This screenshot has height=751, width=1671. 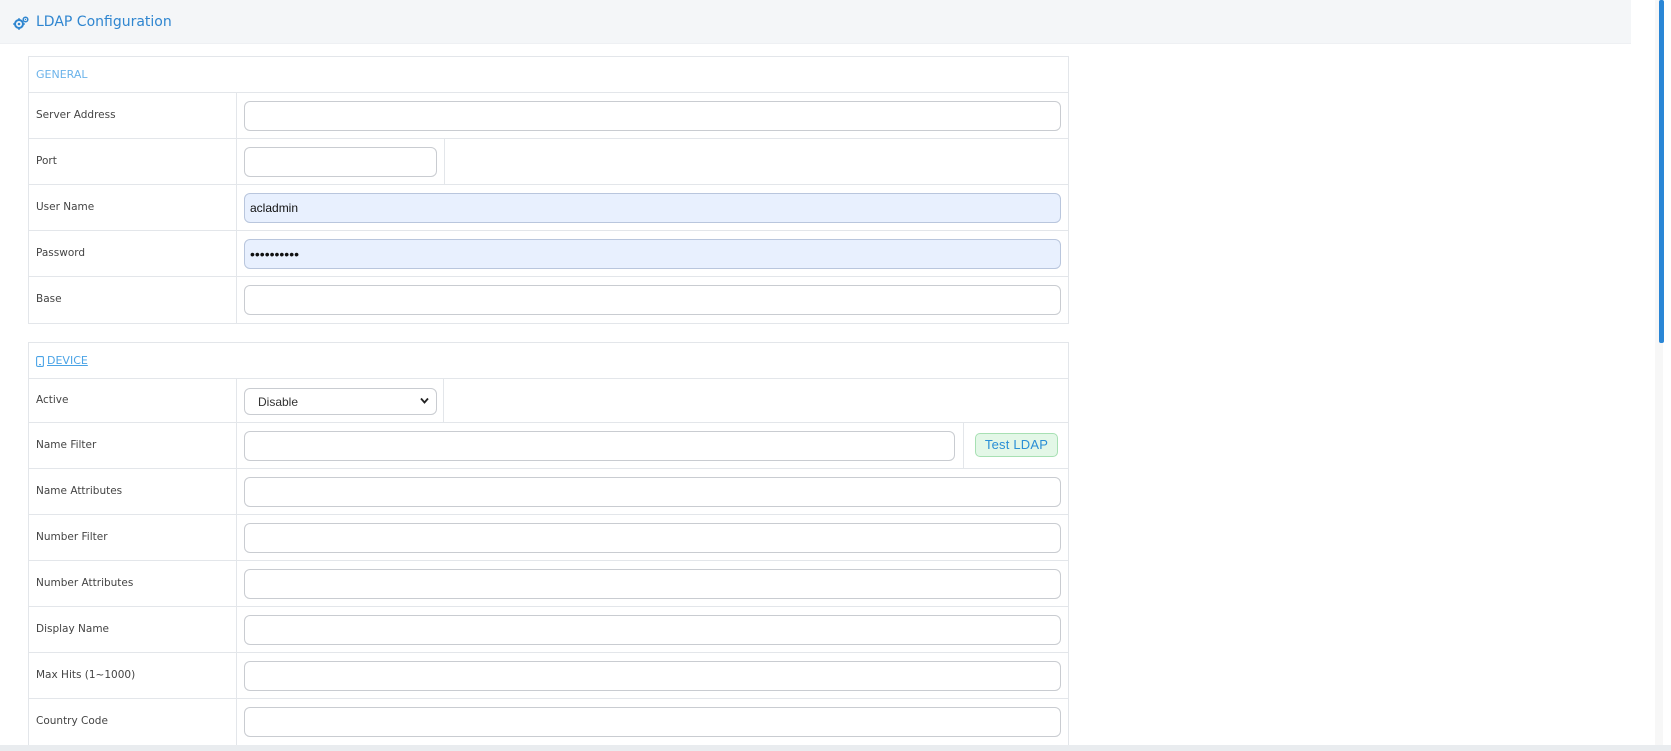 What do you see at coordinates (1661, 171) in the screenshot?
I see `scrollbar-thumb` at bounding box center [1661, 171].